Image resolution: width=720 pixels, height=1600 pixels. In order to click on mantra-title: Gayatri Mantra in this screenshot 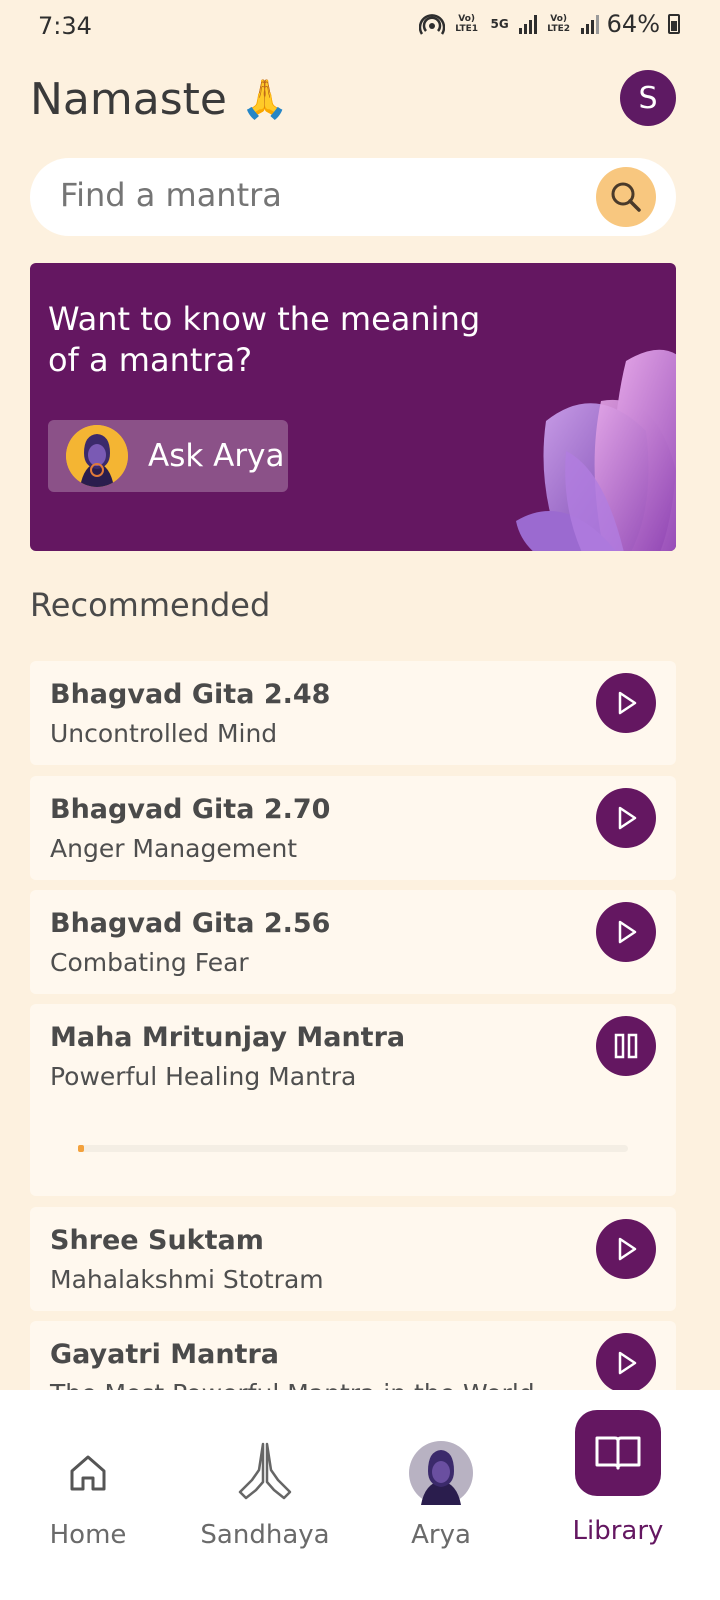, I will do `click(164, 1354)`.